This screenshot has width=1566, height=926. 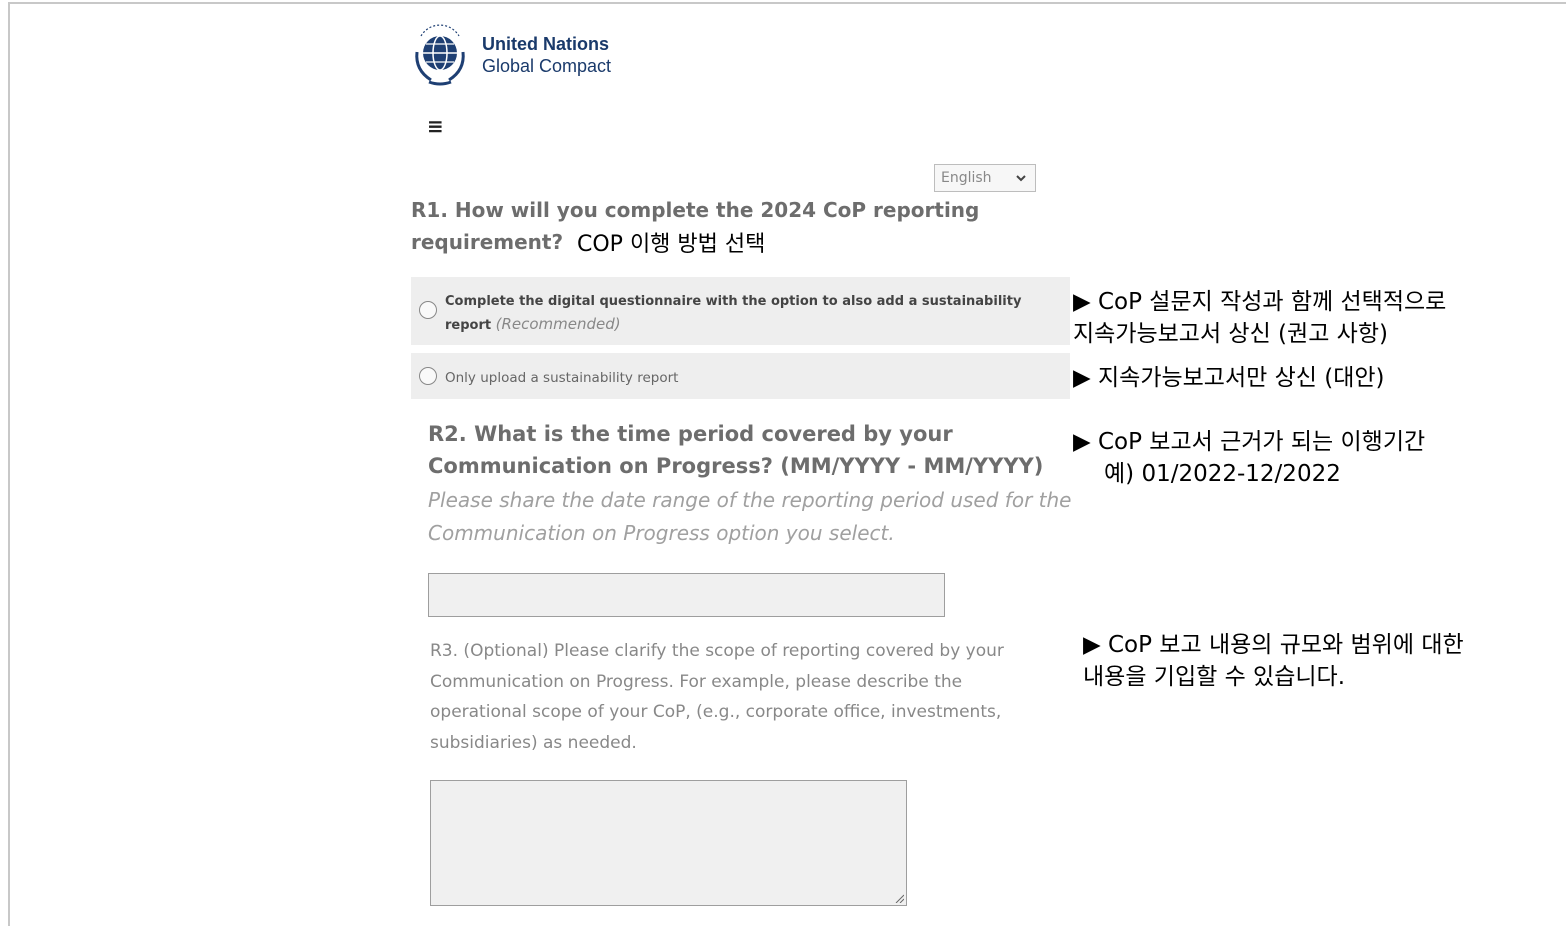 I want to click on resize-handle-icon, so click(x=899, y=898).